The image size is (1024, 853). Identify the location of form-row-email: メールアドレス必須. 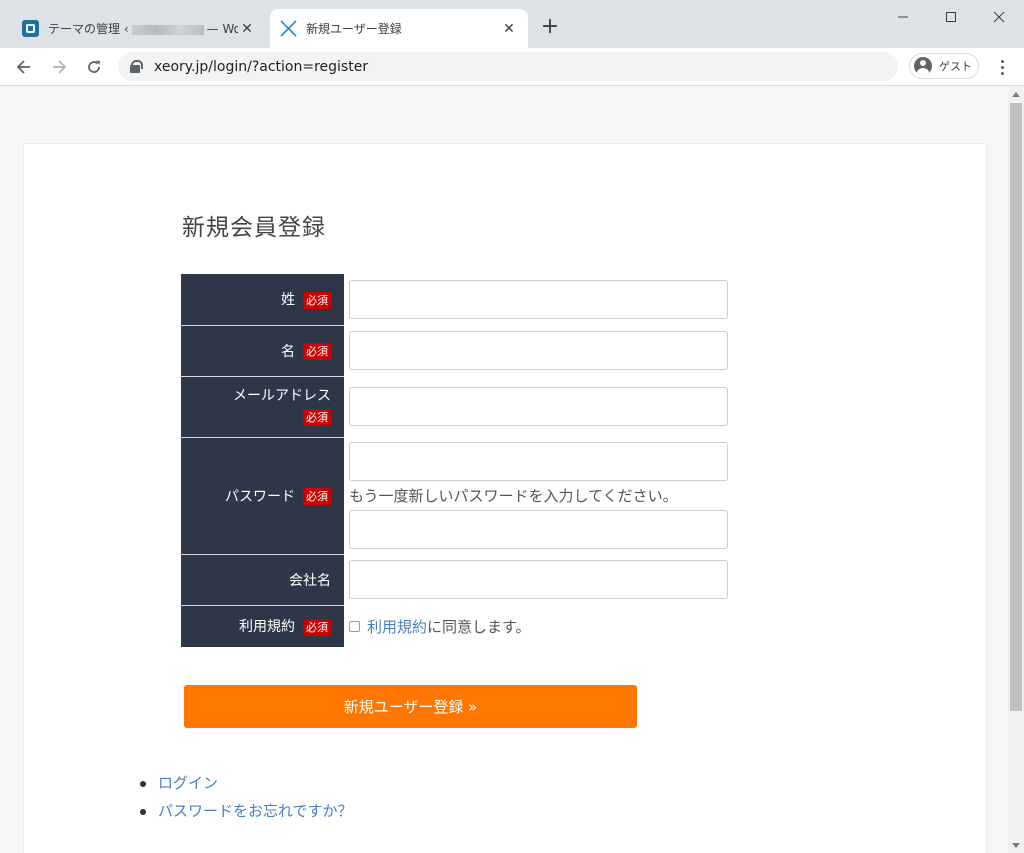
(457, 407).